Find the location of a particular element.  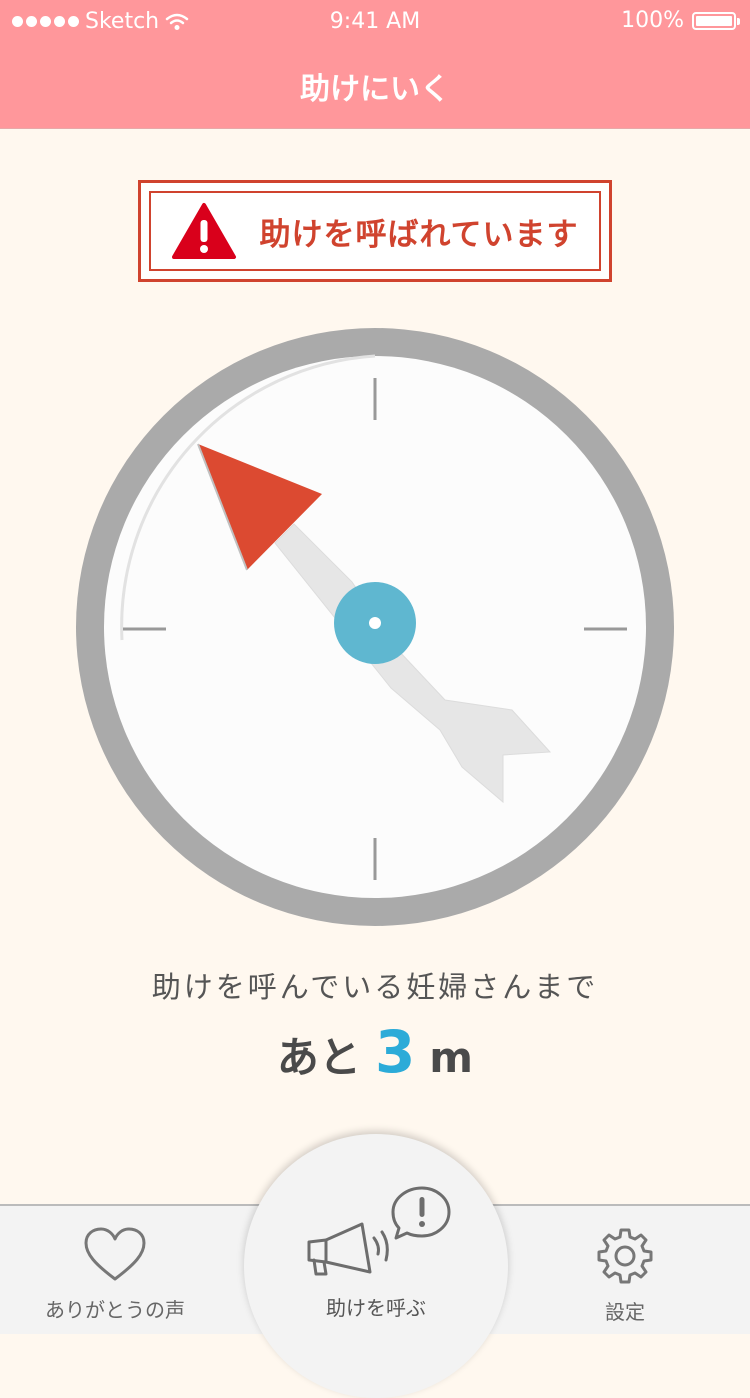

distance-unit: m is located at coordinates (451, 1057).